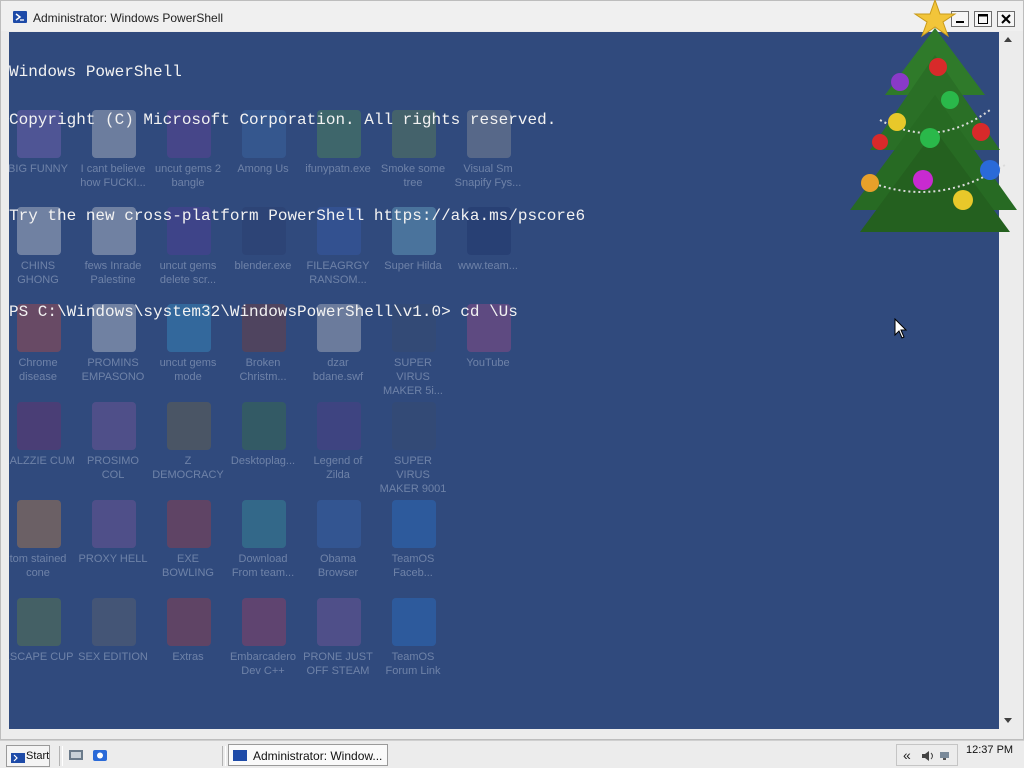  Describe the element at coordinates (1008, 721) in the screenshot. I see `scroll-down-icon` at that location.